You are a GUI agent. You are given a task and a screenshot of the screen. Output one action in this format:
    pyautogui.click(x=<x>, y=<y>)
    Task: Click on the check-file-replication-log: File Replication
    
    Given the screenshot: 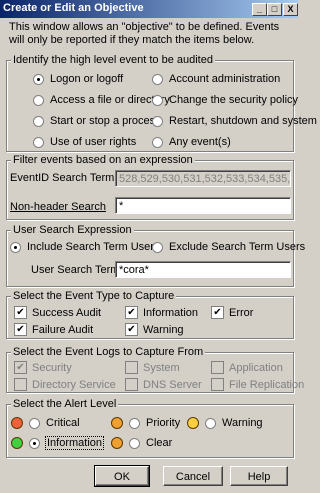 What is the action you would take?
    pyautogui.click(x=257, y=384)
    